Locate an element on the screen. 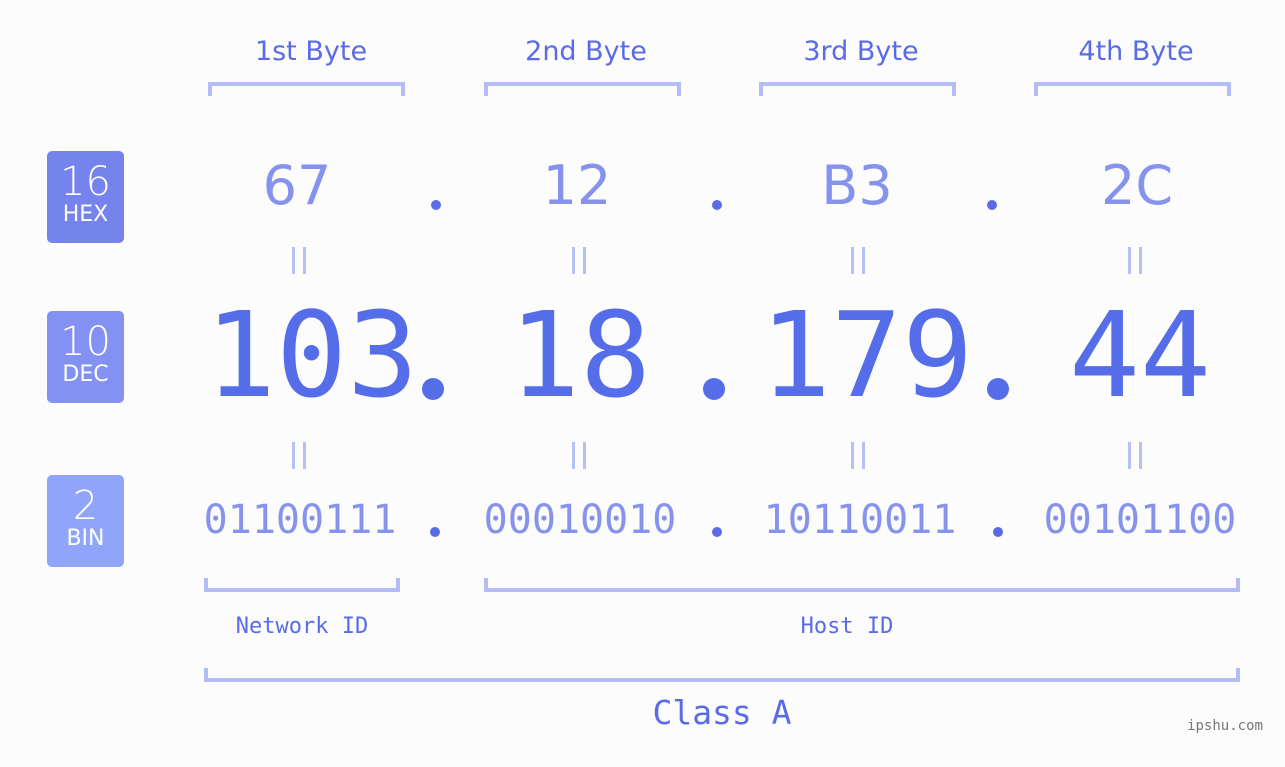 The image size is (1285, 767). bin-byte-1: 01100111 is located at coordinates (300, 520).